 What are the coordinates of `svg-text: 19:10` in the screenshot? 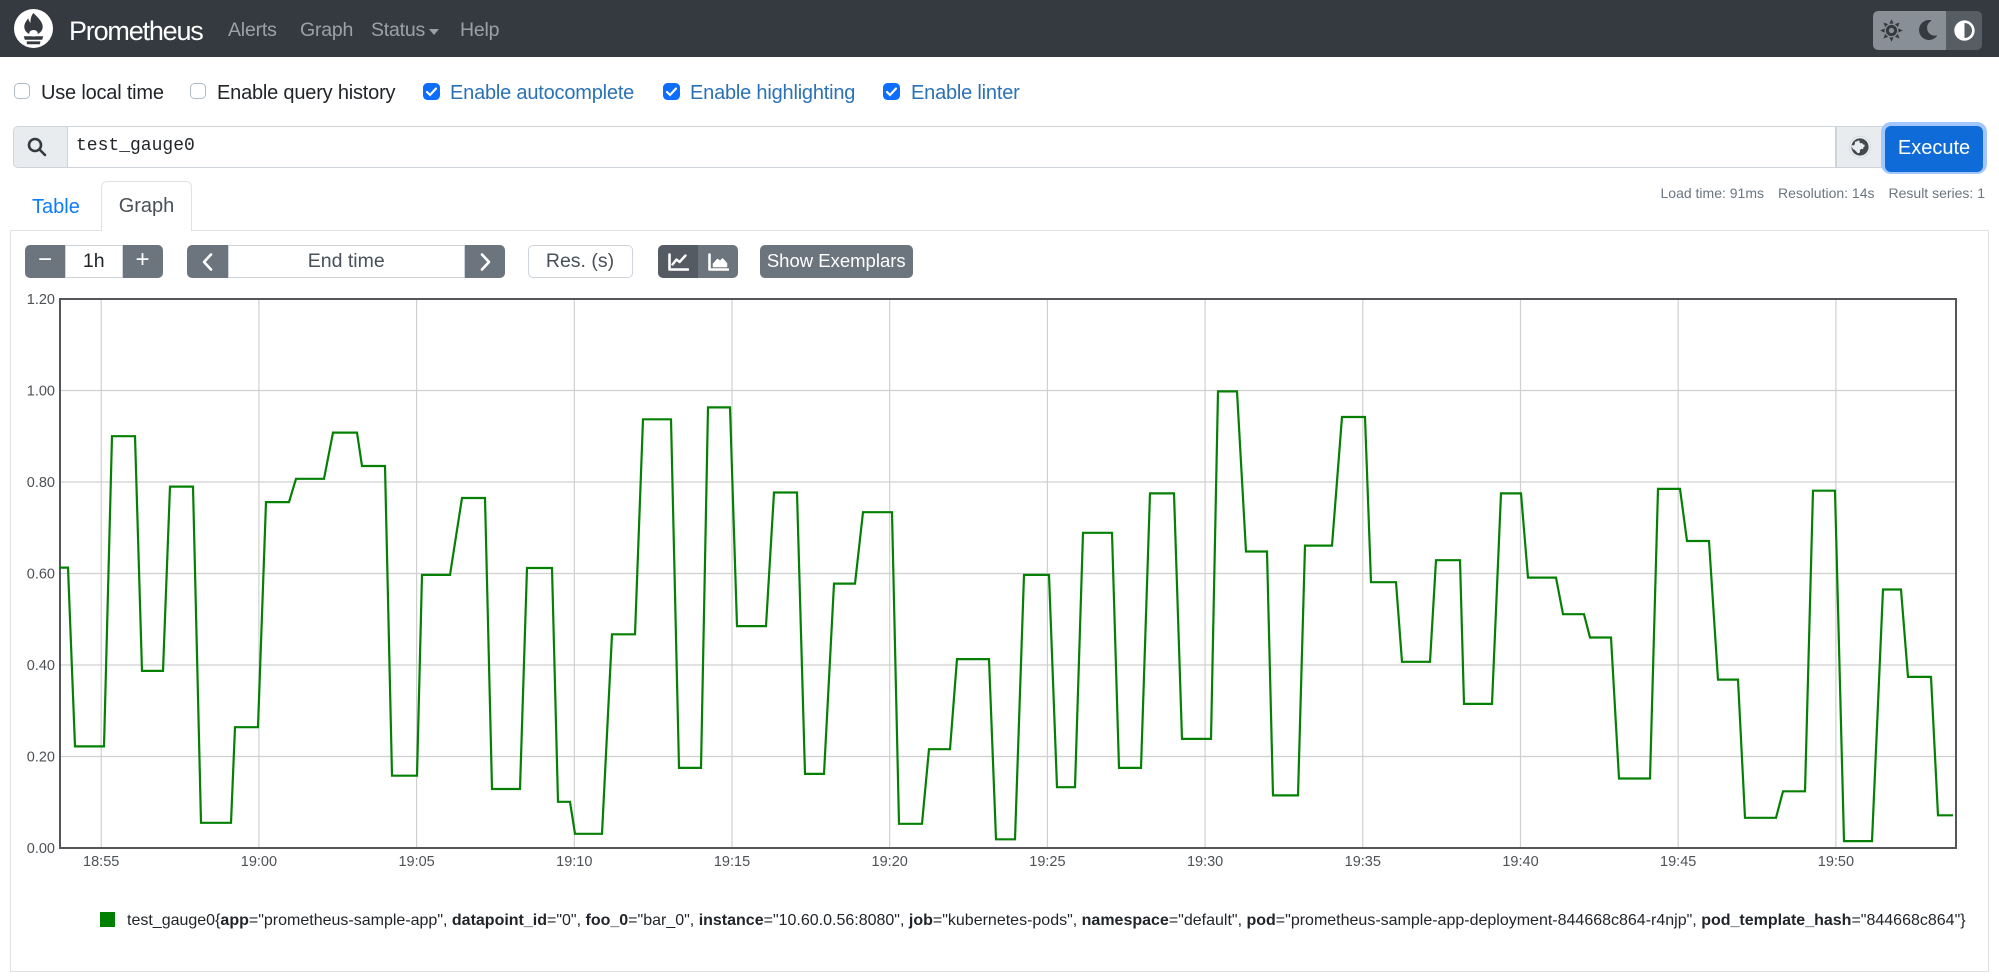 It's located at (574, 862).